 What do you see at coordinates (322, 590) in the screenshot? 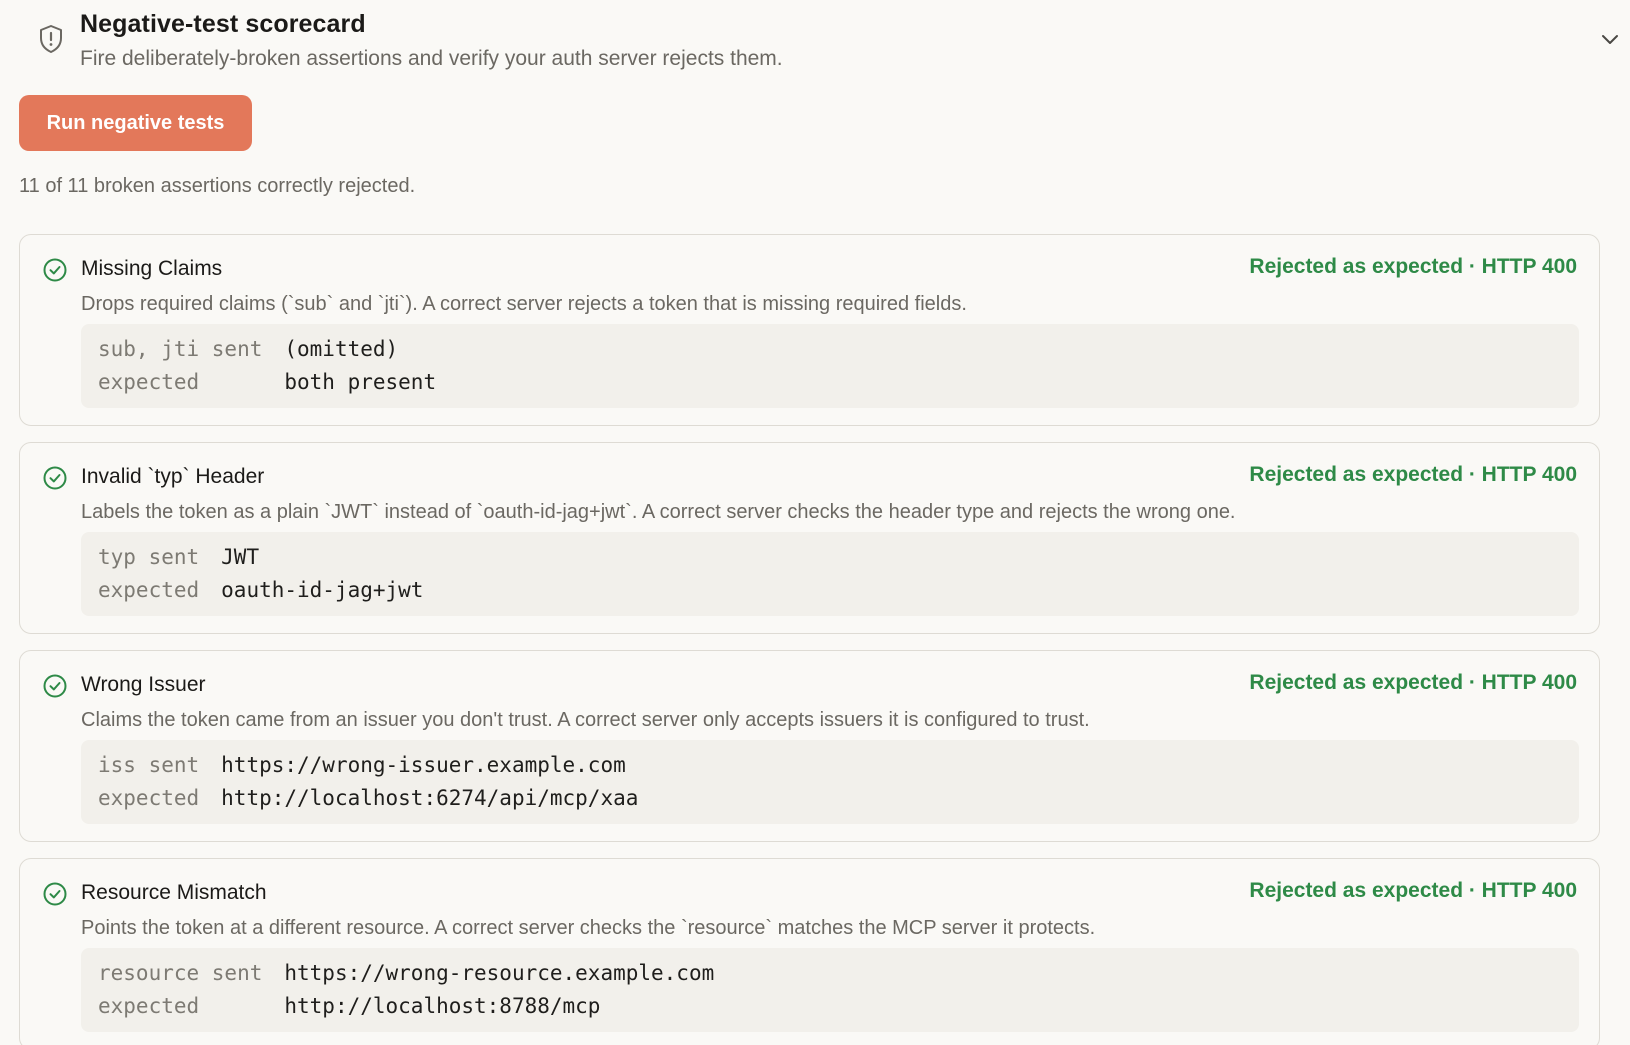
I see `expected-value: oauth-id-jag+jwt` at bounding box center [322, 590].